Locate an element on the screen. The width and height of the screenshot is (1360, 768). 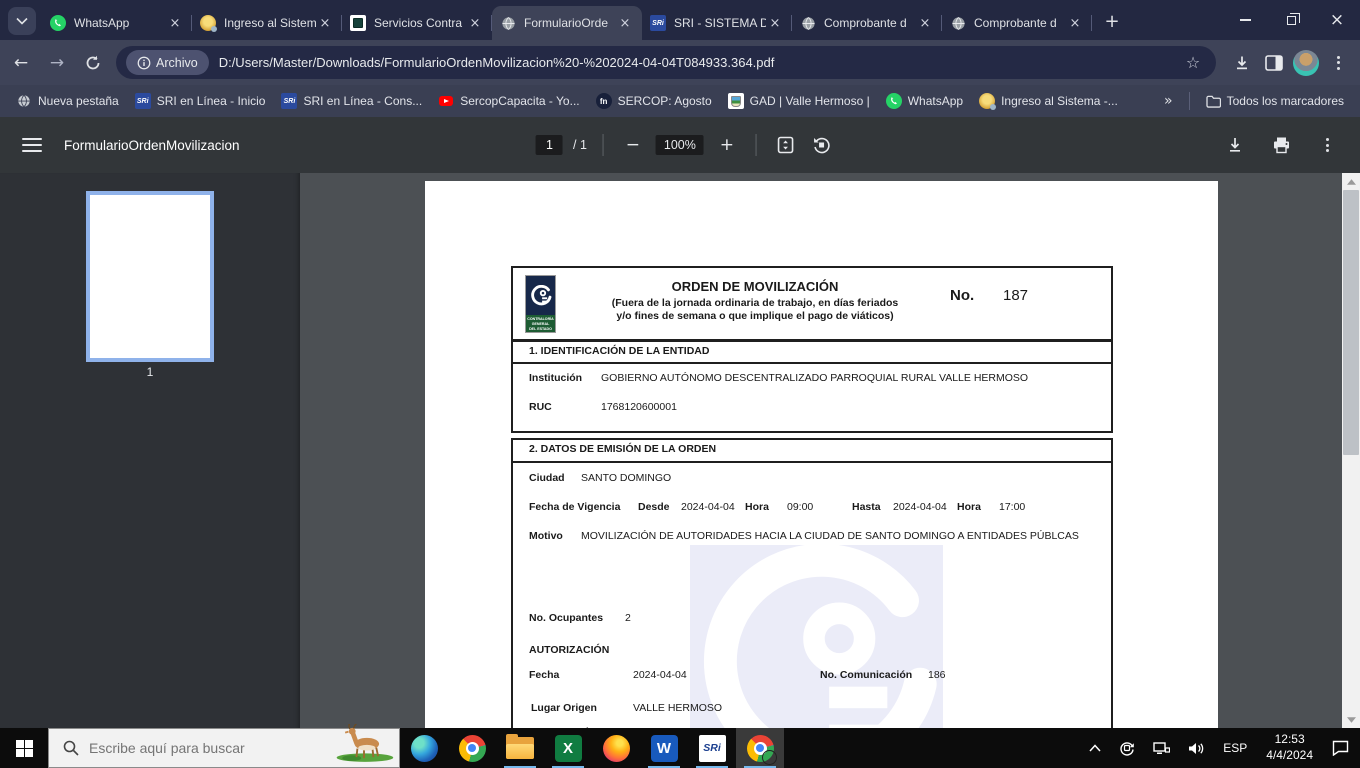
browser-menu-button is located at coordinates (1338, 63).